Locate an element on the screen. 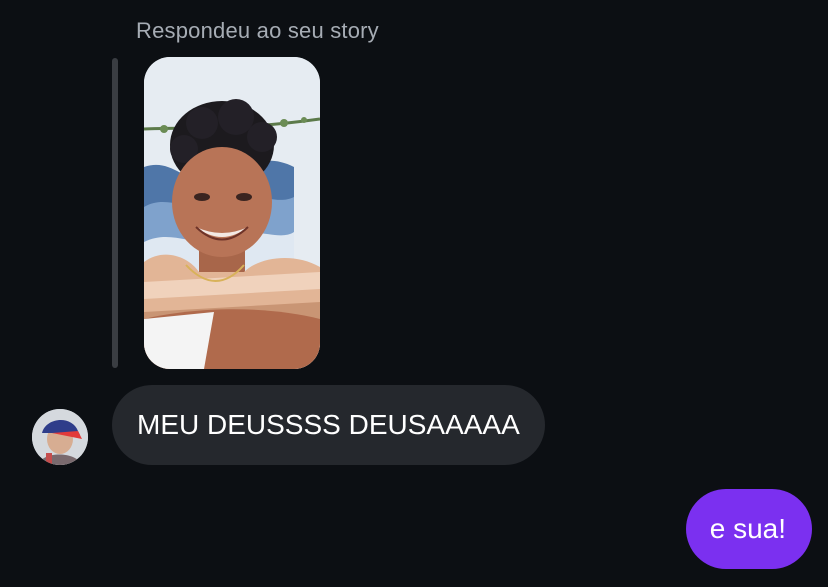 This screenshot has width=828, height=587. avatar-photo is located at coordinates (60, 437).